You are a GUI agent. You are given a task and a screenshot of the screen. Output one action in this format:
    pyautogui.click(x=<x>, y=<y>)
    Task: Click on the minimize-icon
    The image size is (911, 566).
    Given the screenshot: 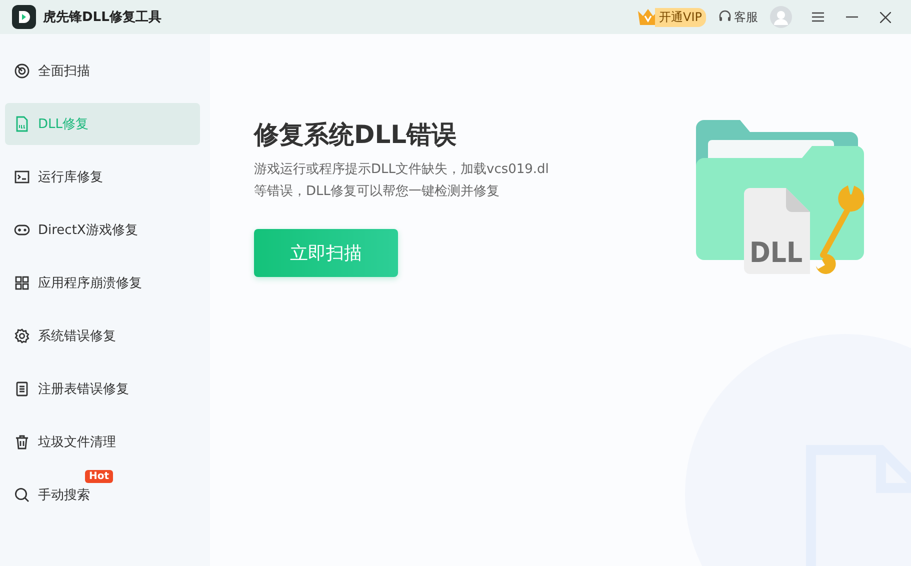 What is the action you would take?
    pyautogui.click(x=852, y=17)
    